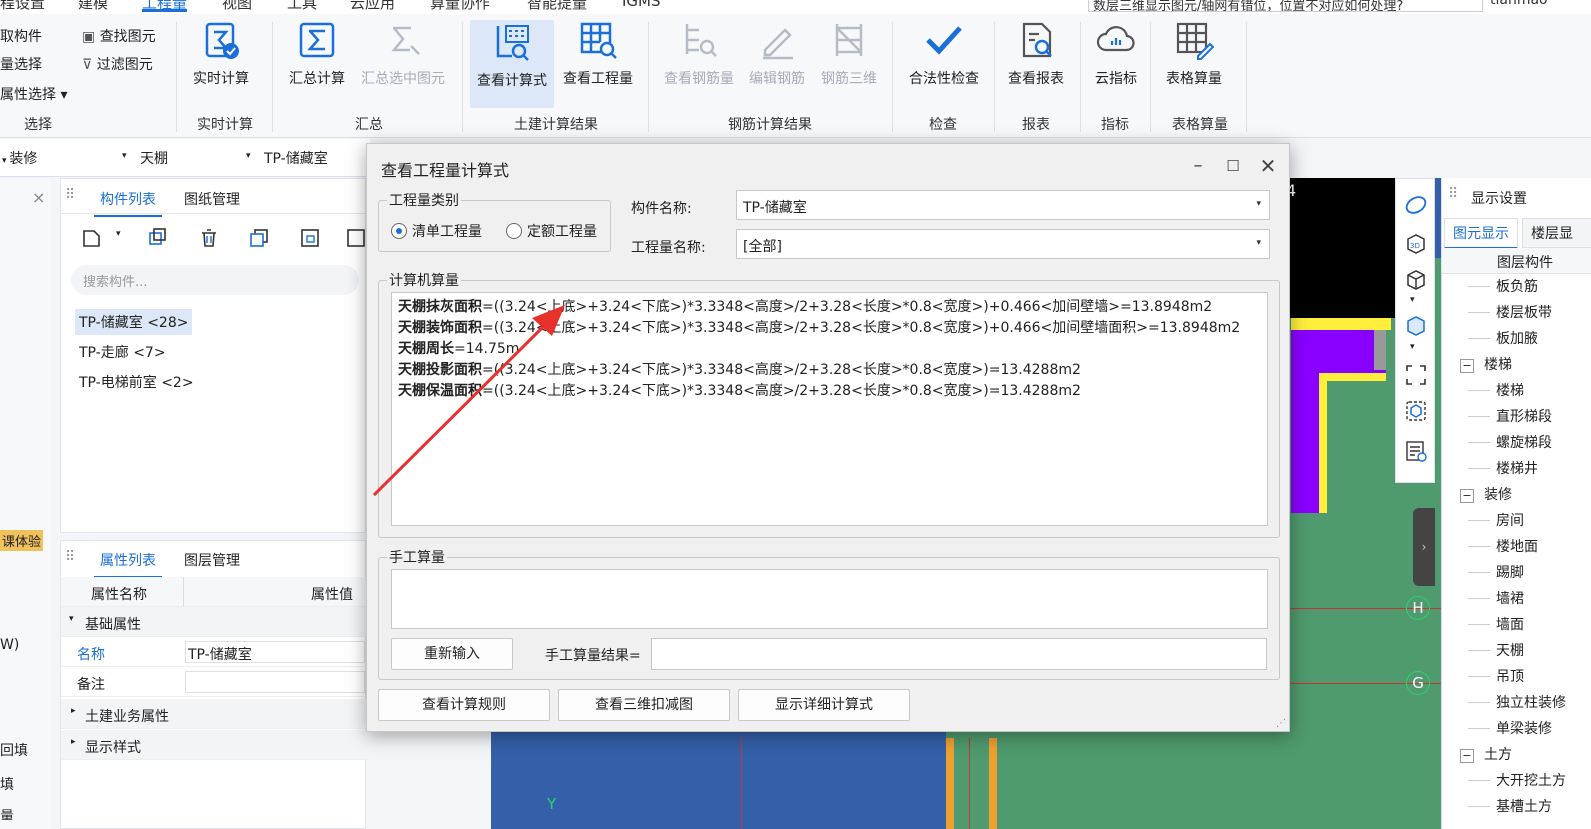 The height and width of the screenshot is (829, 1591). What do you see at coordinates (22, 6) in the screenshot?
I see `menu-item: 程设置` at bounding box center [22, 6].